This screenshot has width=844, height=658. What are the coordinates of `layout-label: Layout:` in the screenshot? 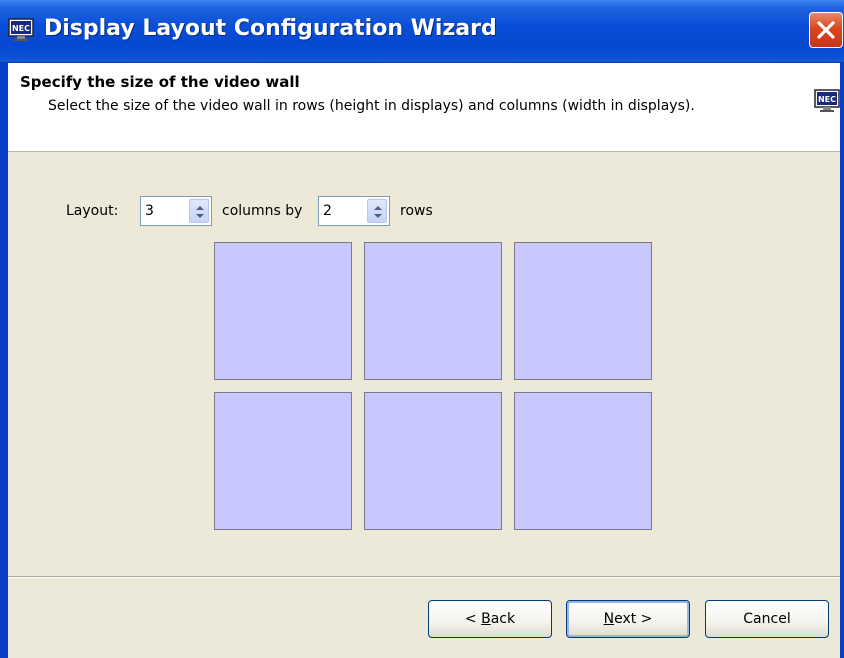 It's located at (92, 211).